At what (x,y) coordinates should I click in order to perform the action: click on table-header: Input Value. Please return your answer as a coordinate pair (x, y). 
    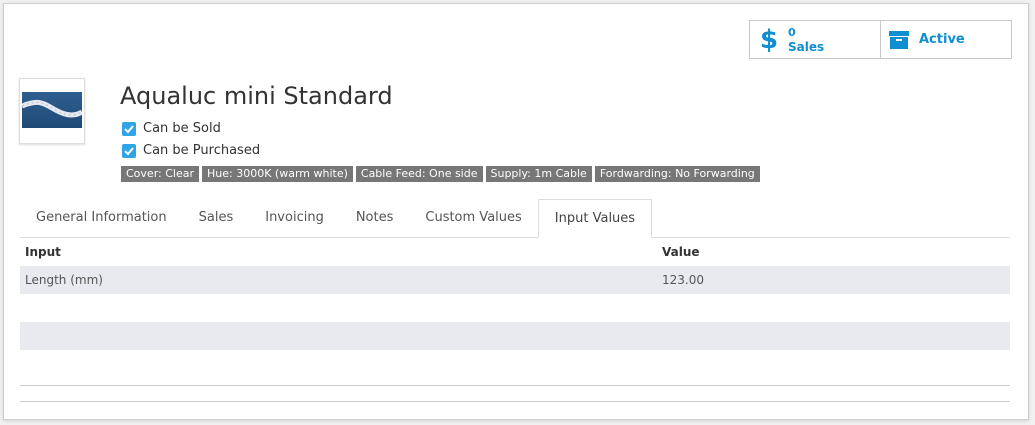
    Looking at the image, I should click on (515, 252).